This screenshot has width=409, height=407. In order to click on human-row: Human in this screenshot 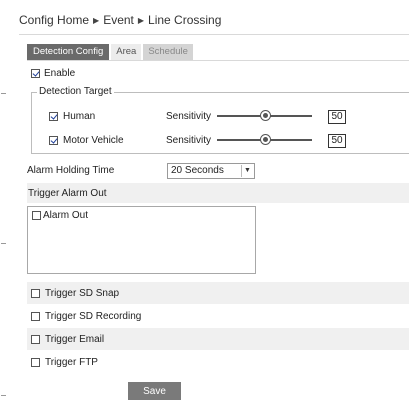, I will do `click(72, 116)`.